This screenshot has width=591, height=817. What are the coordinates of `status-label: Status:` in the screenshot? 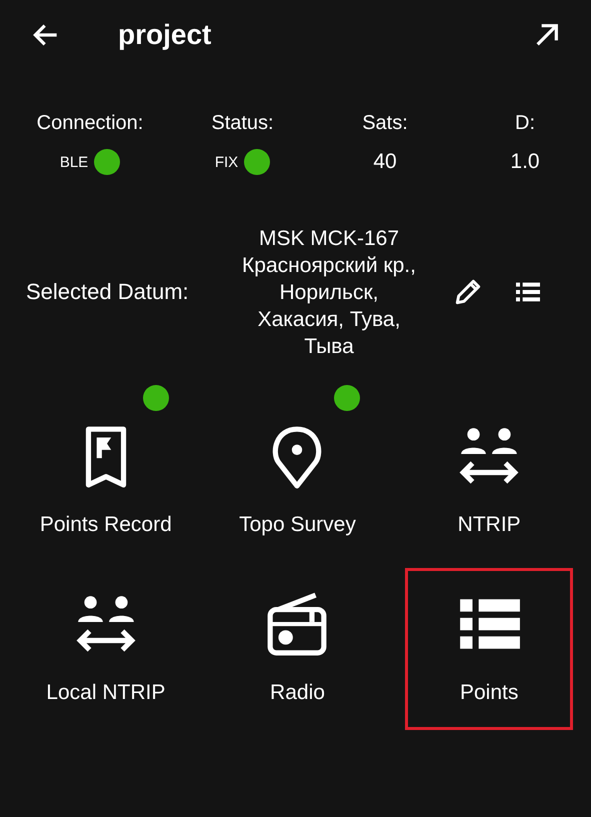 It's located at (242, 123).